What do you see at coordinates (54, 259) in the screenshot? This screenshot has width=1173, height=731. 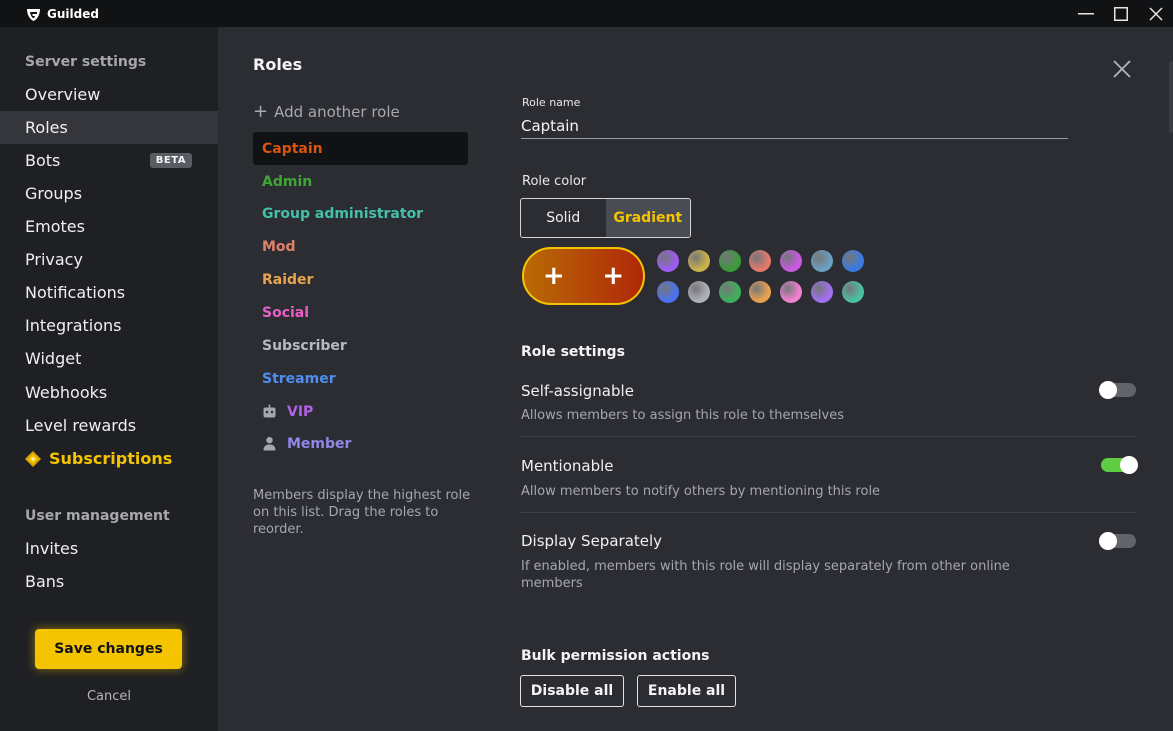 I see `sidebar-item-label: Privacy` at bounding box center [54, 259].